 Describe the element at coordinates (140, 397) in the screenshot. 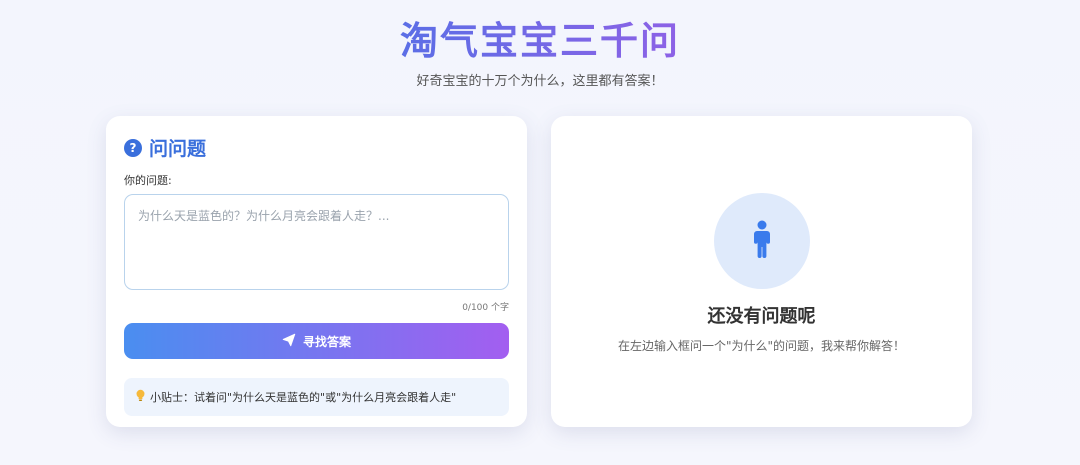

I see `lightbulb-icon` at that location.